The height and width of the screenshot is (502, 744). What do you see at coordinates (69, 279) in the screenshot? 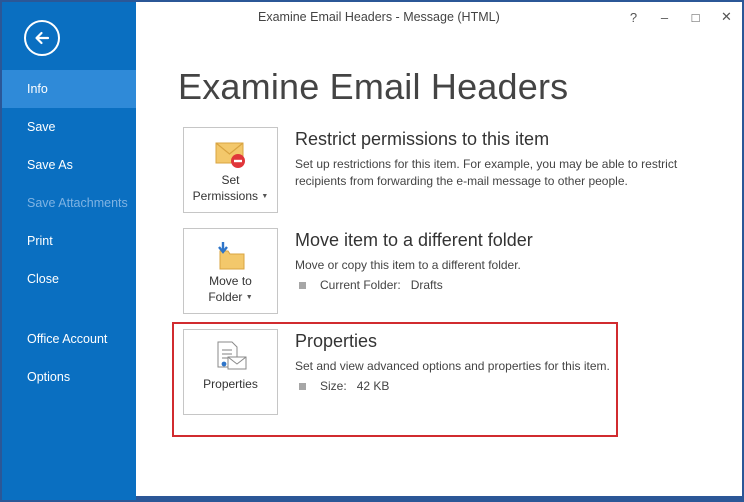
I see `nav-item-close: Close` at bounding box center [69, 279].